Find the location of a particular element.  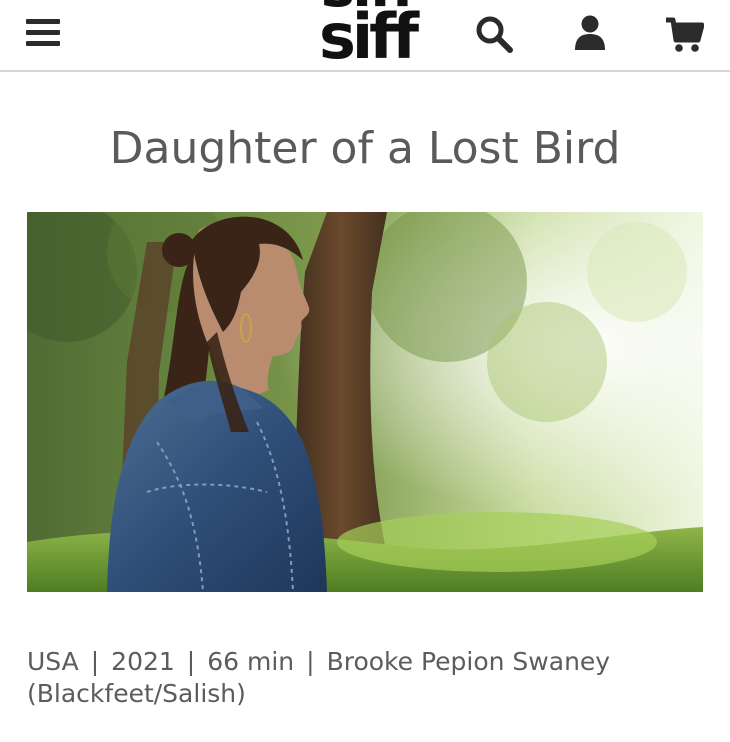

account-icon is located at coordinates (590, 34).